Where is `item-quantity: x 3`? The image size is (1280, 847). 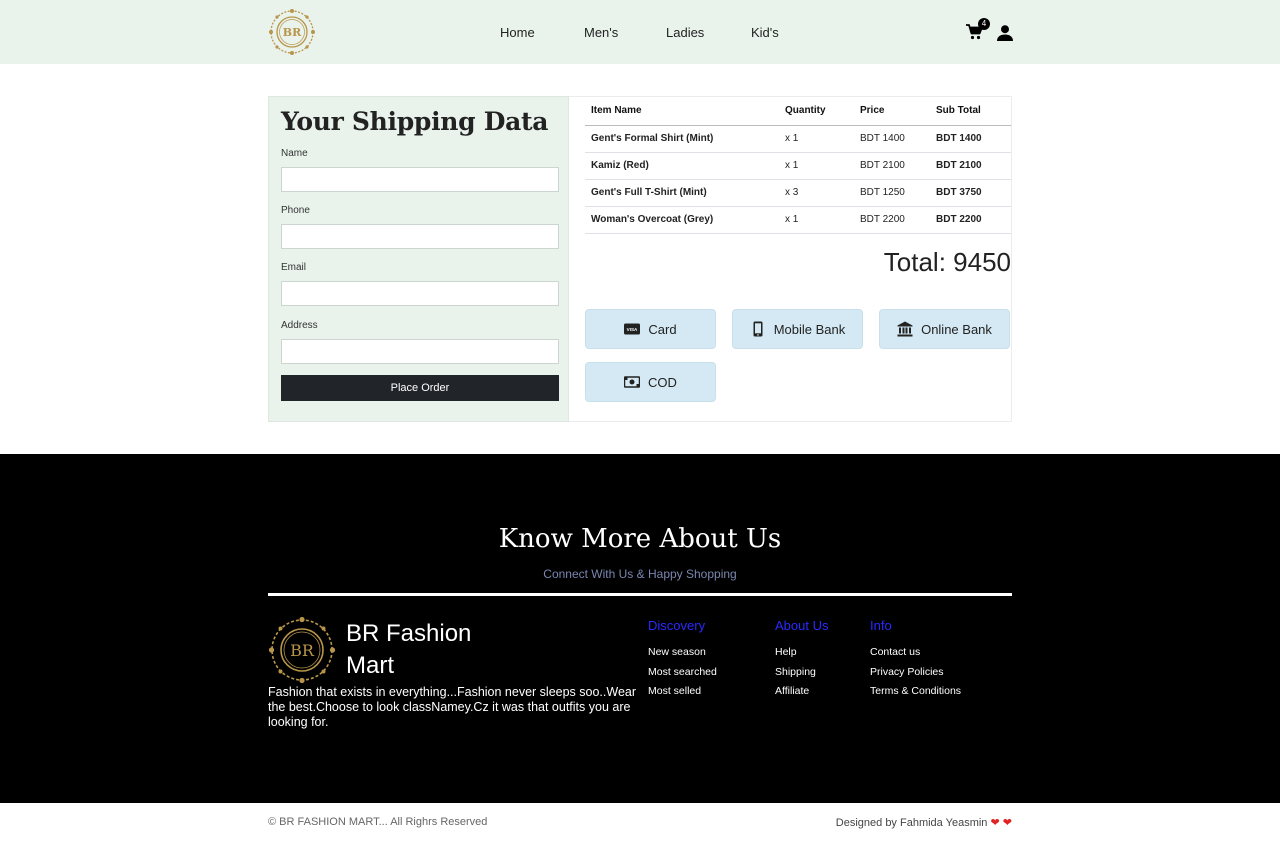
item-quantity: x 3 is located at coordinates (816, 193).